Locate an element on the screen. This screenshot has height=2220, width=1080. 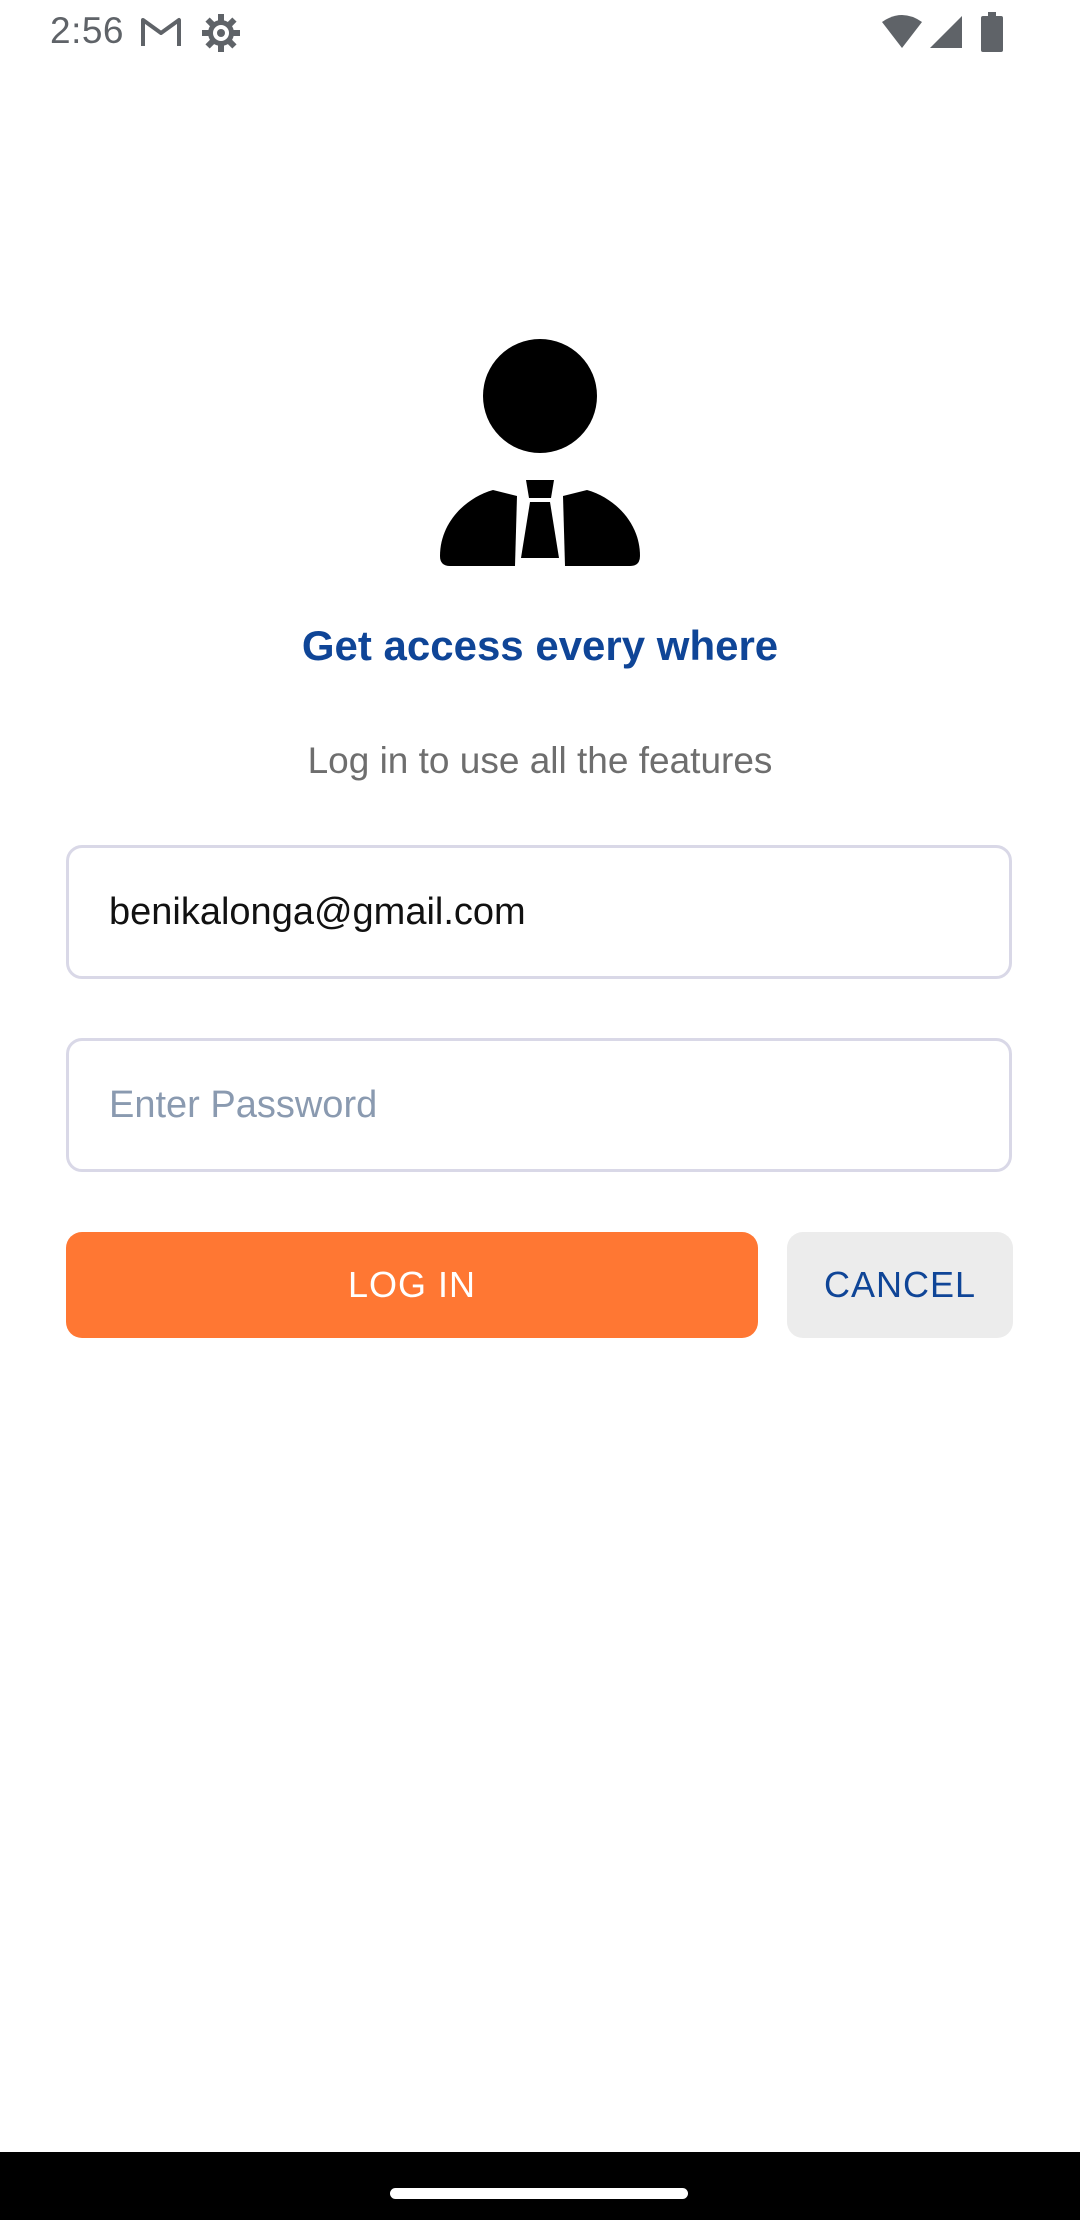
cancel-button: CANCEL is located at coordinates (900, 1285).